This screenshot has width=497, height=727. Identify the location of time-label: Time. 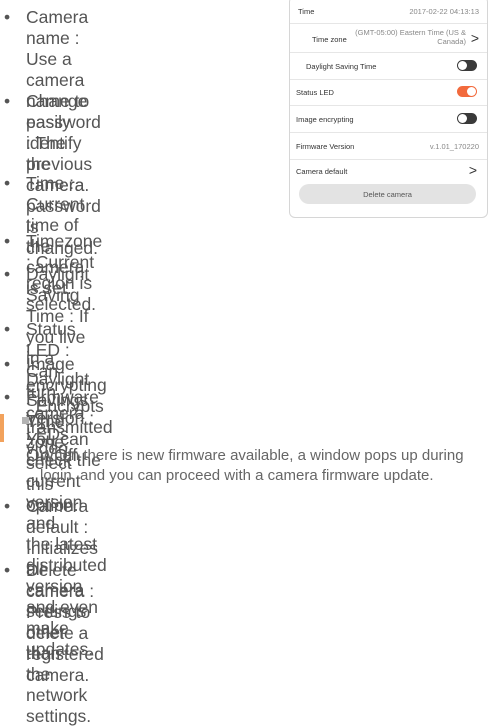
(306, 11).